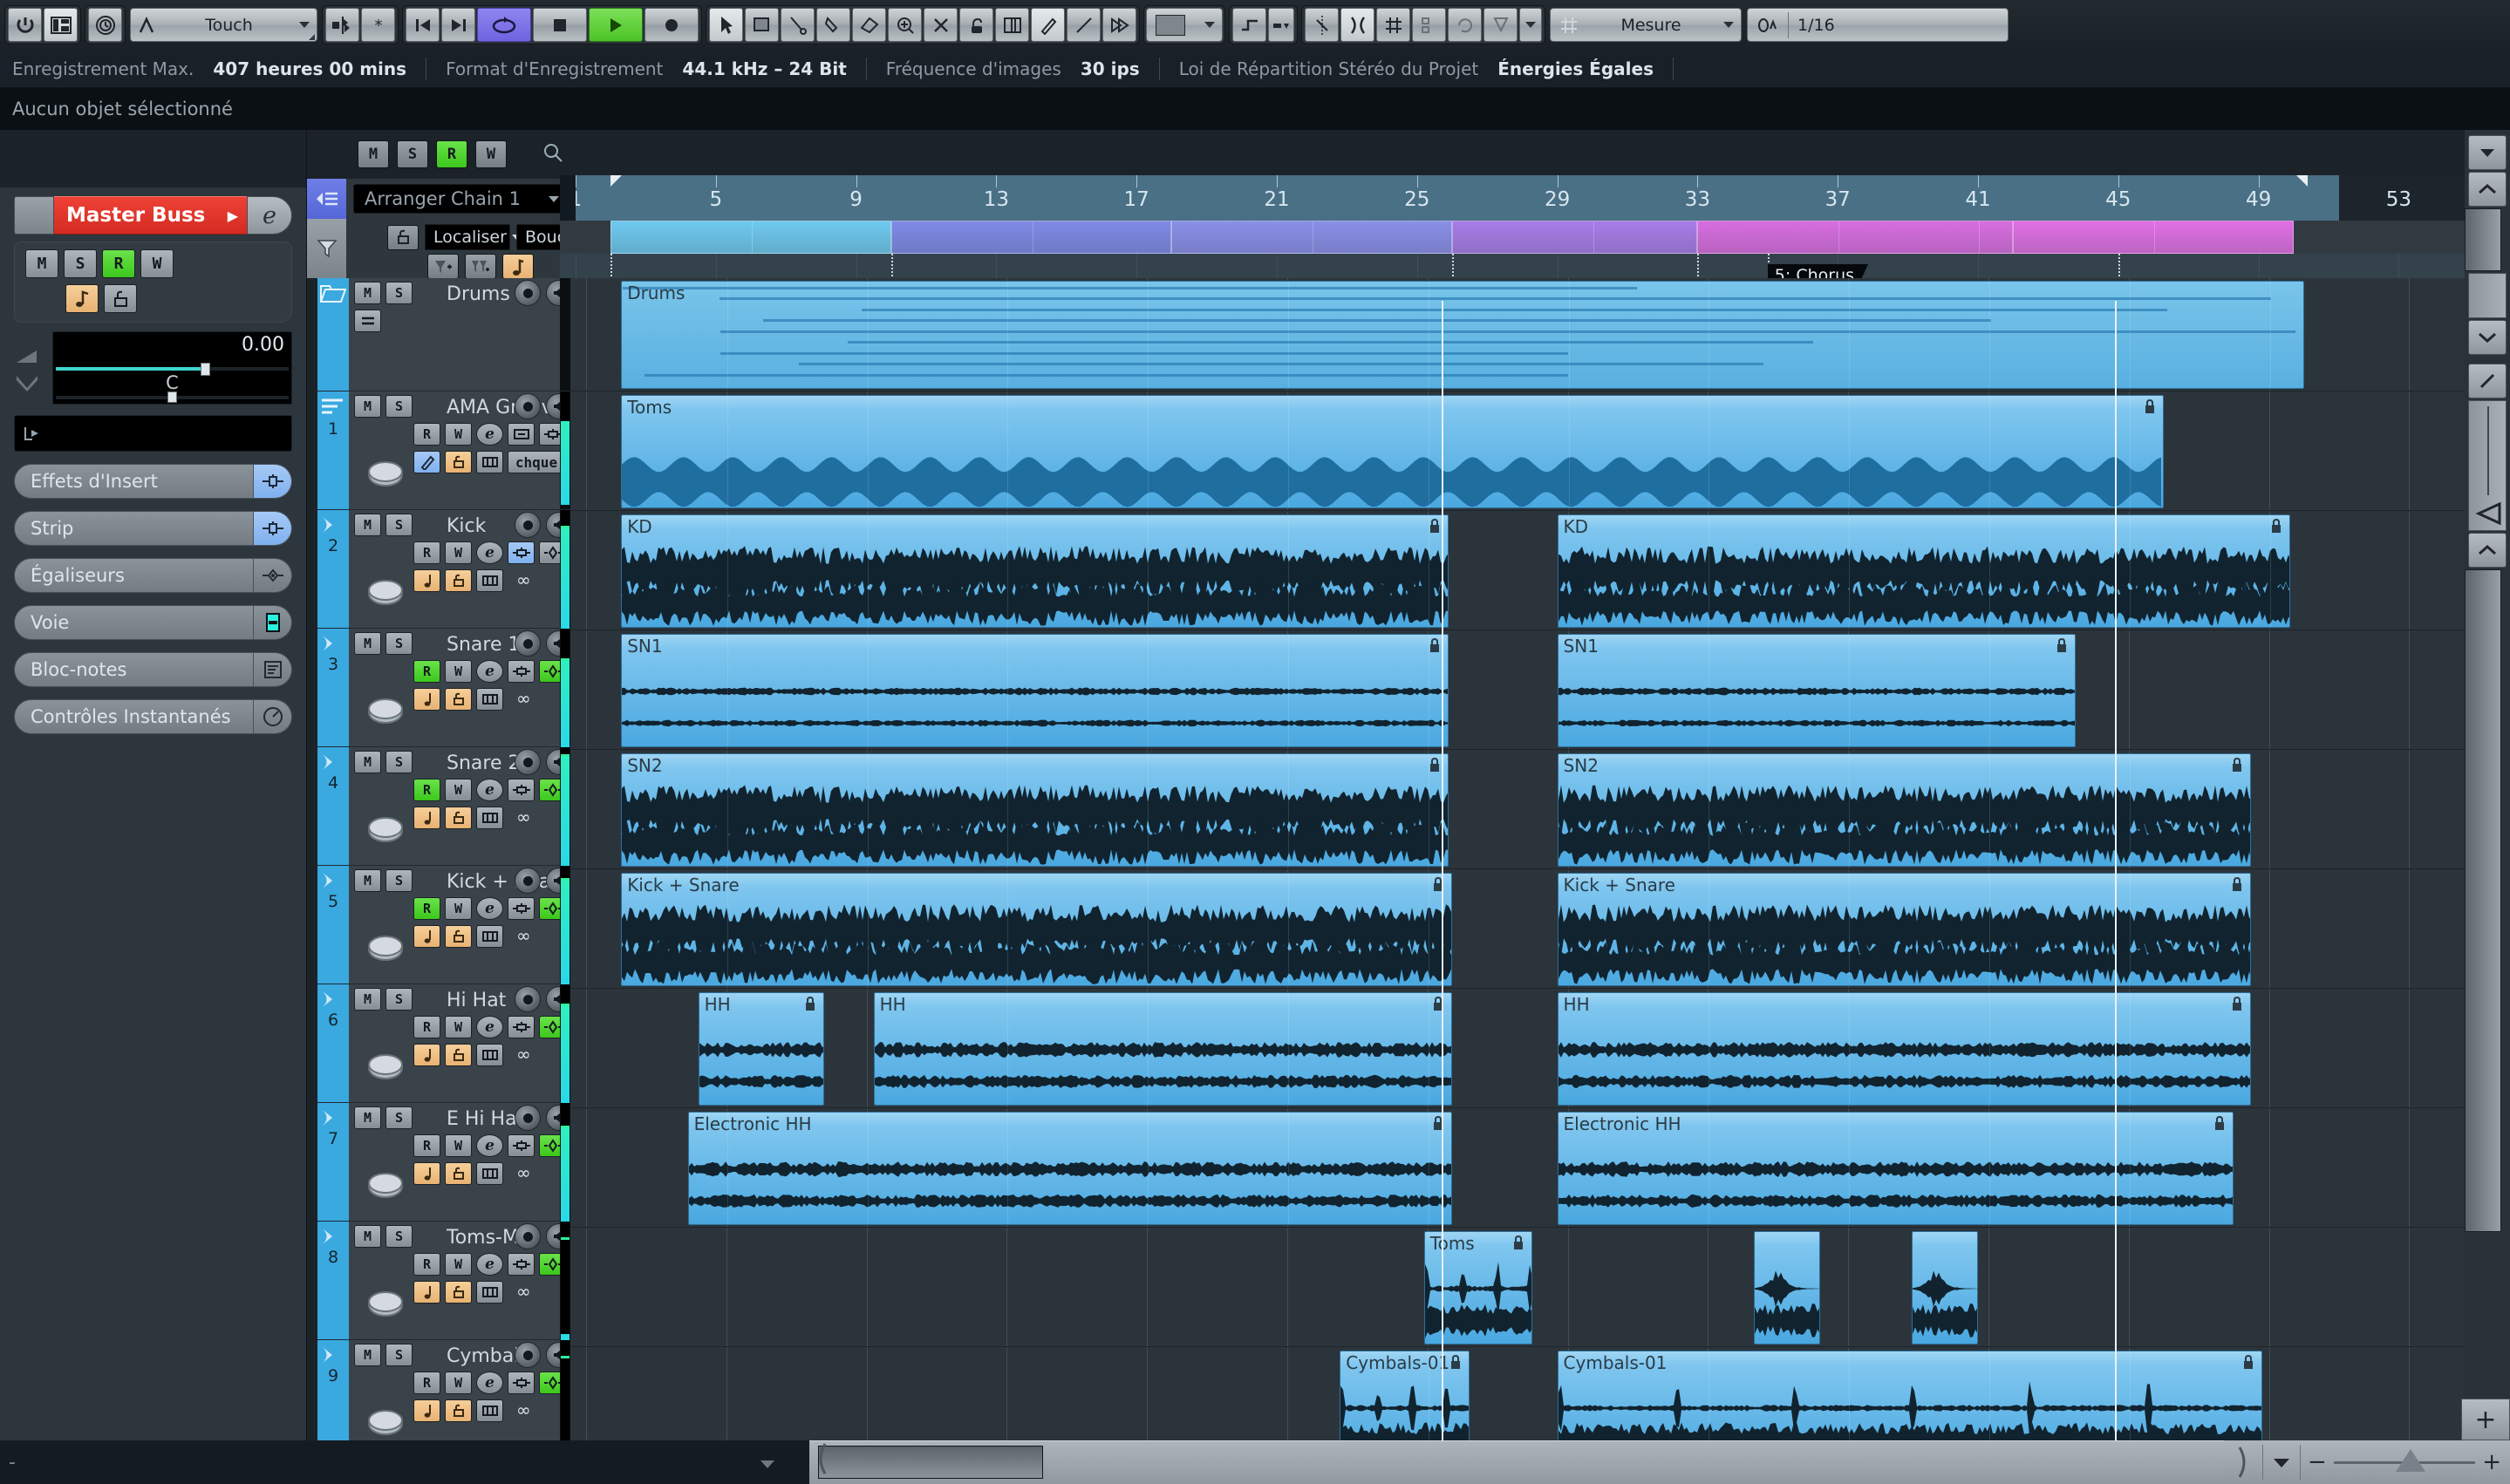 The width and height of the screenshot is (2510, 1484). What do you see at coordinates (423, 25) in the screenshot?
I see `go-to-previous-marker-icon` at bounding box center [423, 25].